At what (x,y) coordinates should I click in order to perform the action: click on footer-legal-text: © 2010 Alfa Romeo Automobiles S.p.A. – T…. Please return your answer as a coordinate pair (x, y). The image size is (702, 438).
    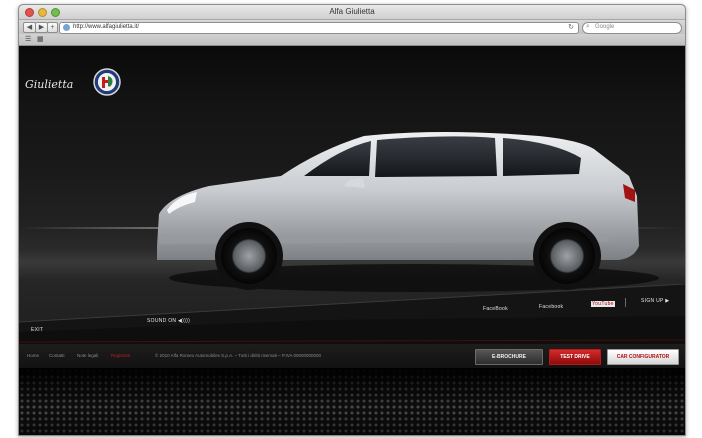
    Looking at the image, I should click on (238, 355).